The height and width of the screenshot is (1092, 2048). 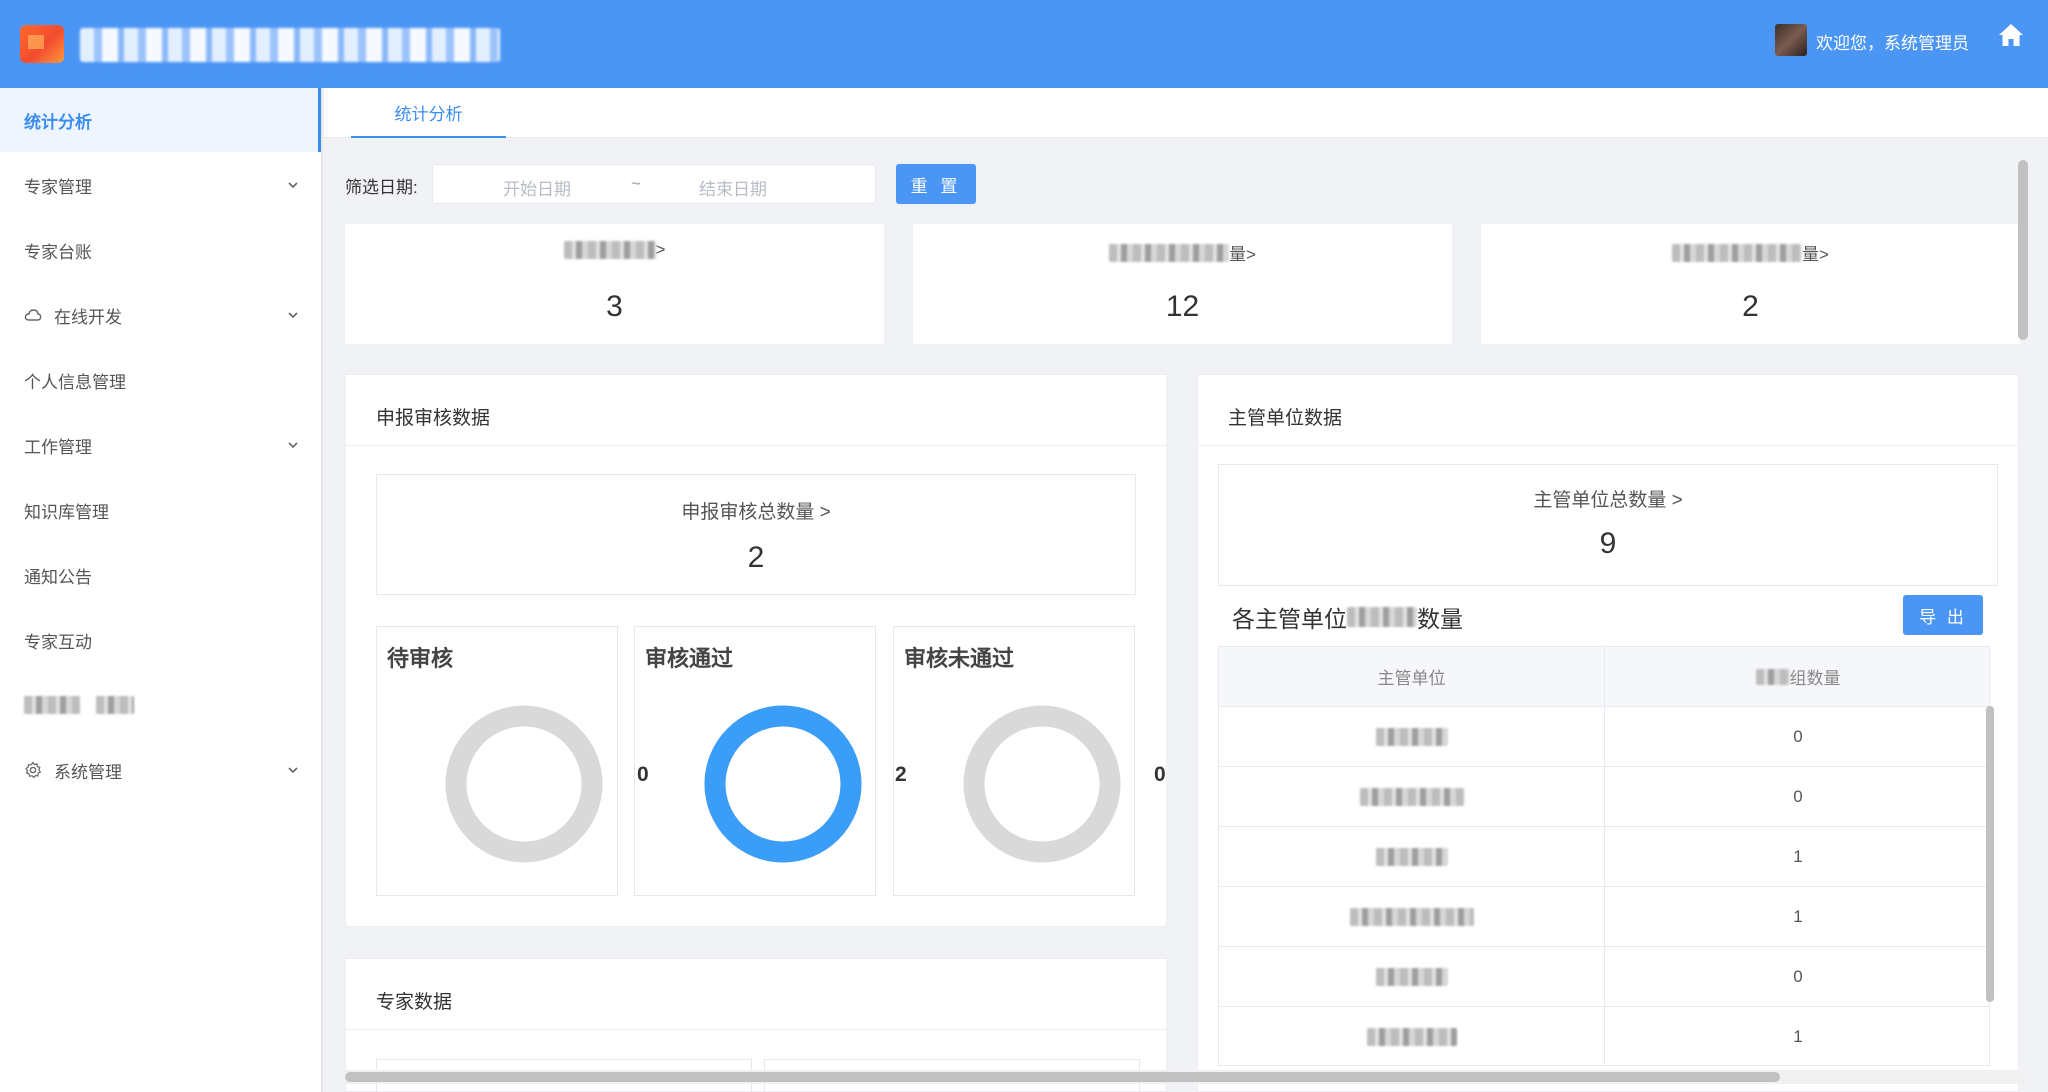 I want to click on sidebar-item-label: 知识库管理, so click(x=66, y=512).